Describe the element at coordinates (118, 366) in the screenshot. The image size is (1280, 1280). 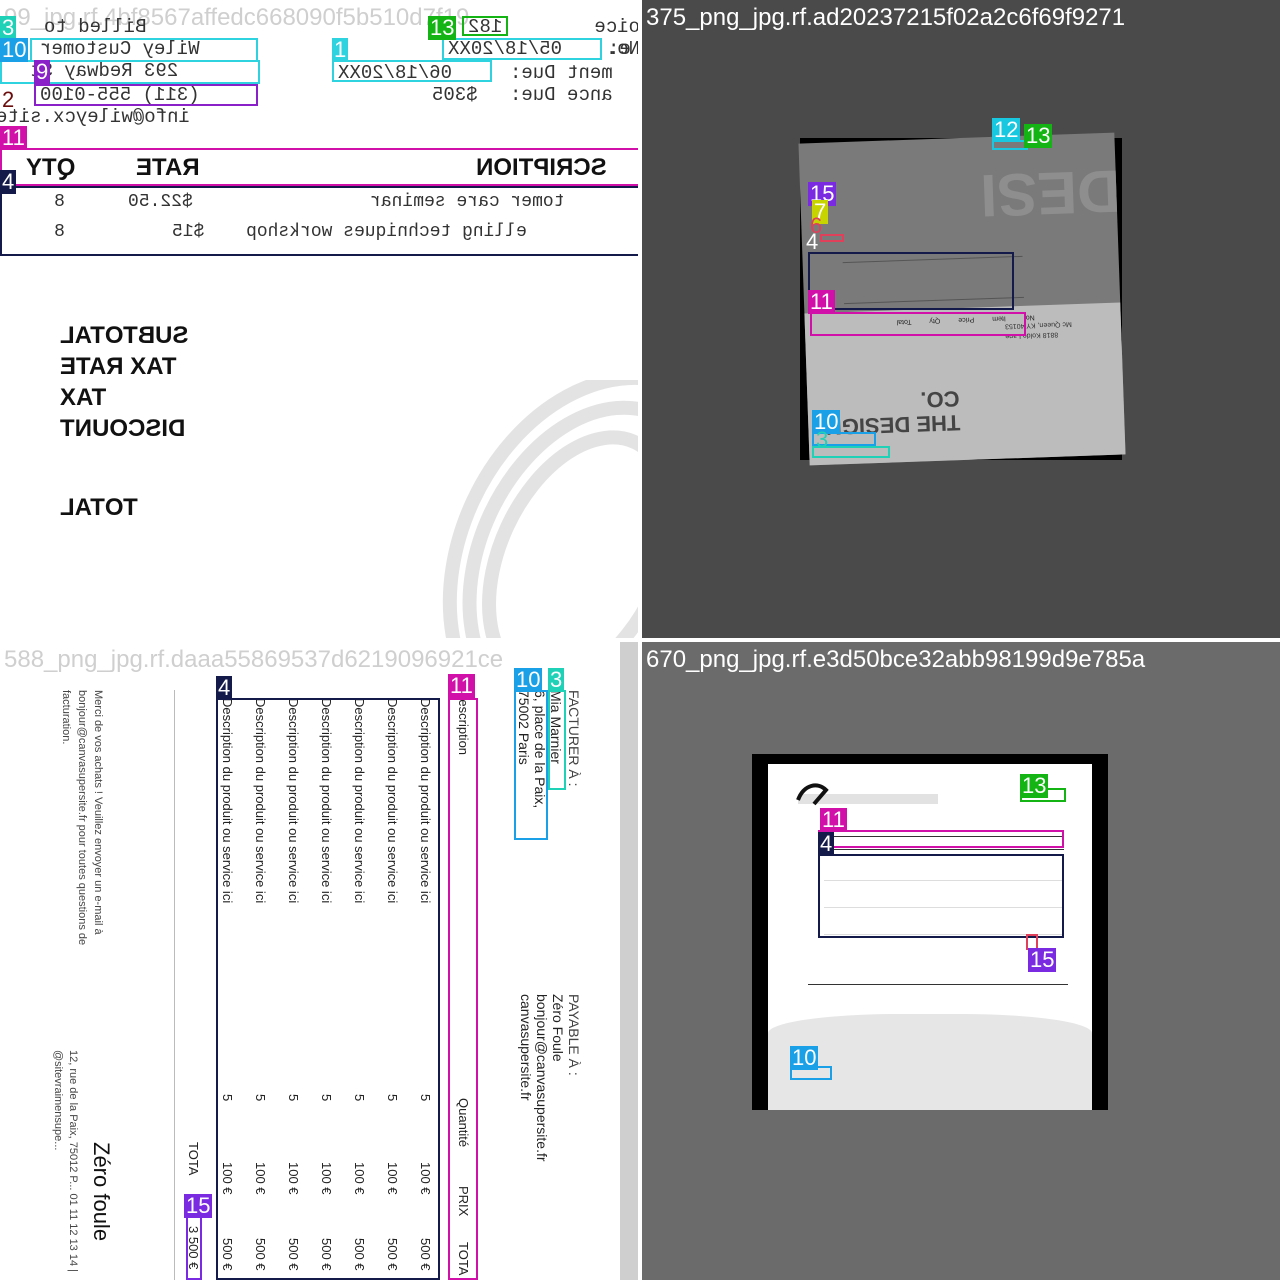
I see `tax-rate-label: TAX RATE` at that location.